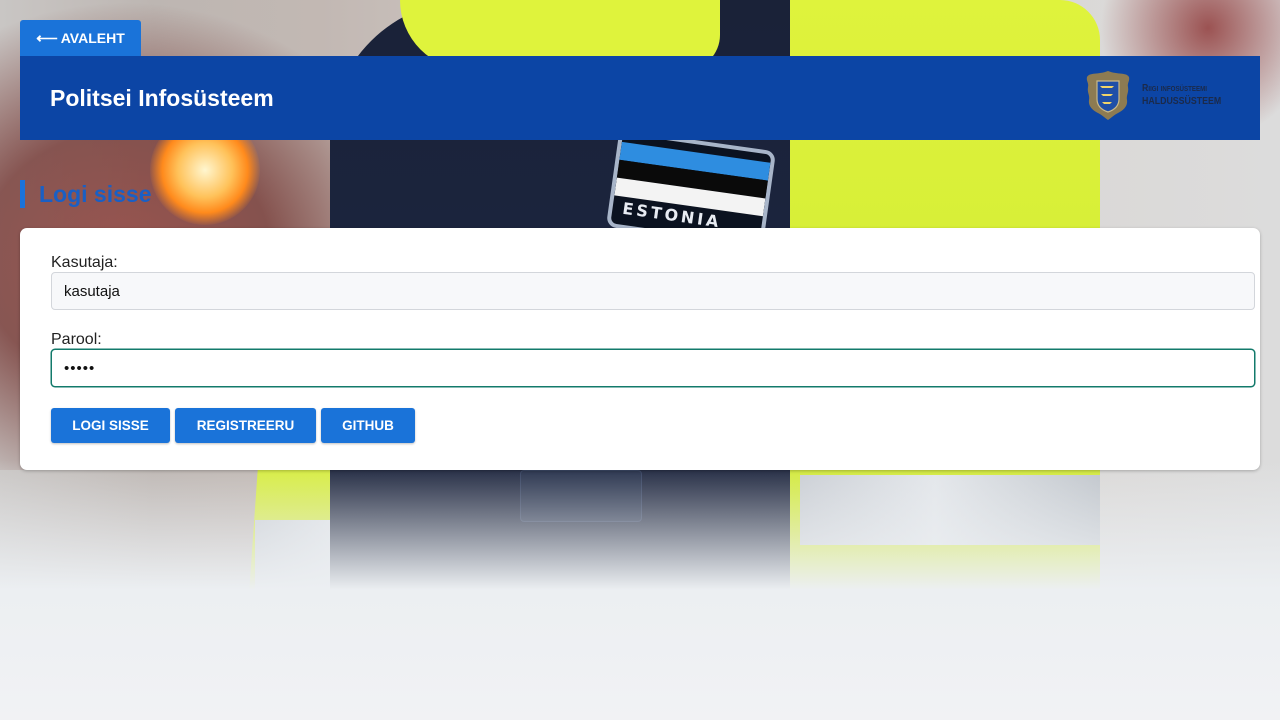 The image size is (1280, 720). I want to click on back-home-button: ⟵ AVALEHT, so click(80, 38).